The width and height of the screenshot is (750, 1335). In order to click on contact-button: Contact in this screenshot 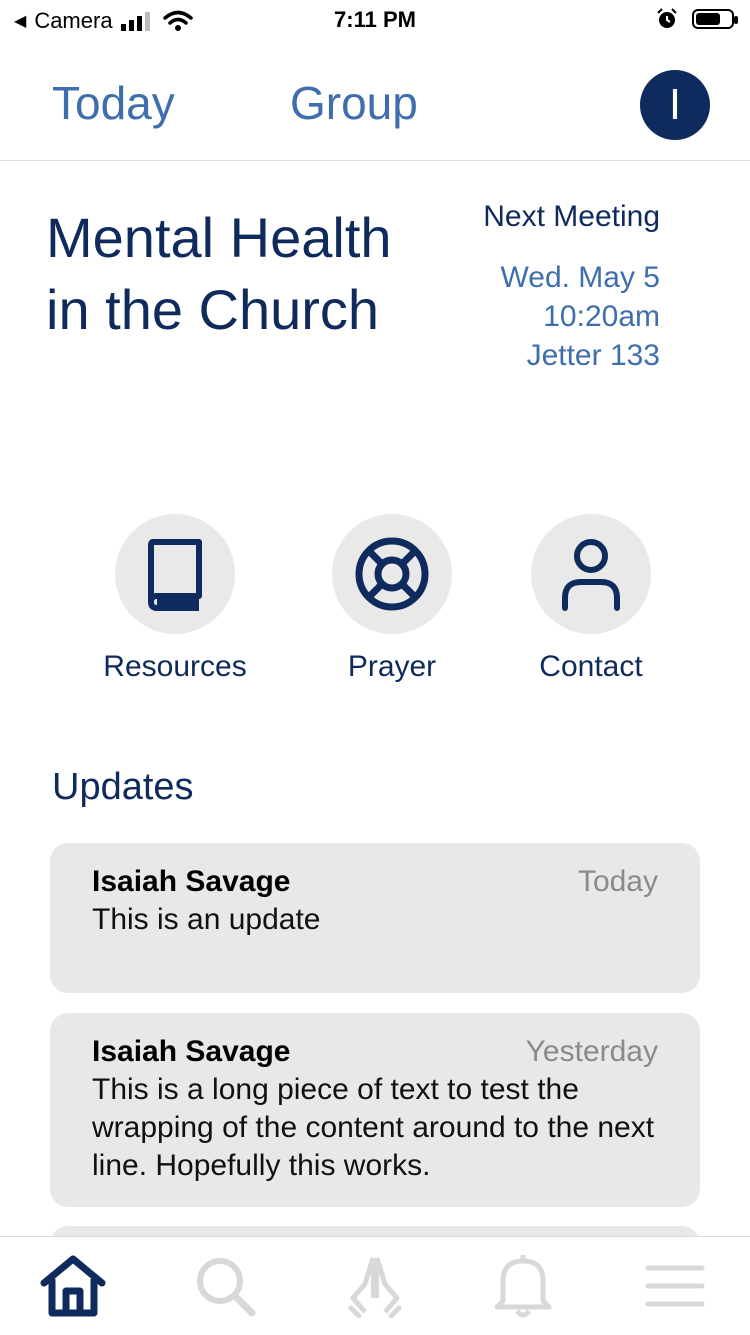, I will do `click(591, 599)`.